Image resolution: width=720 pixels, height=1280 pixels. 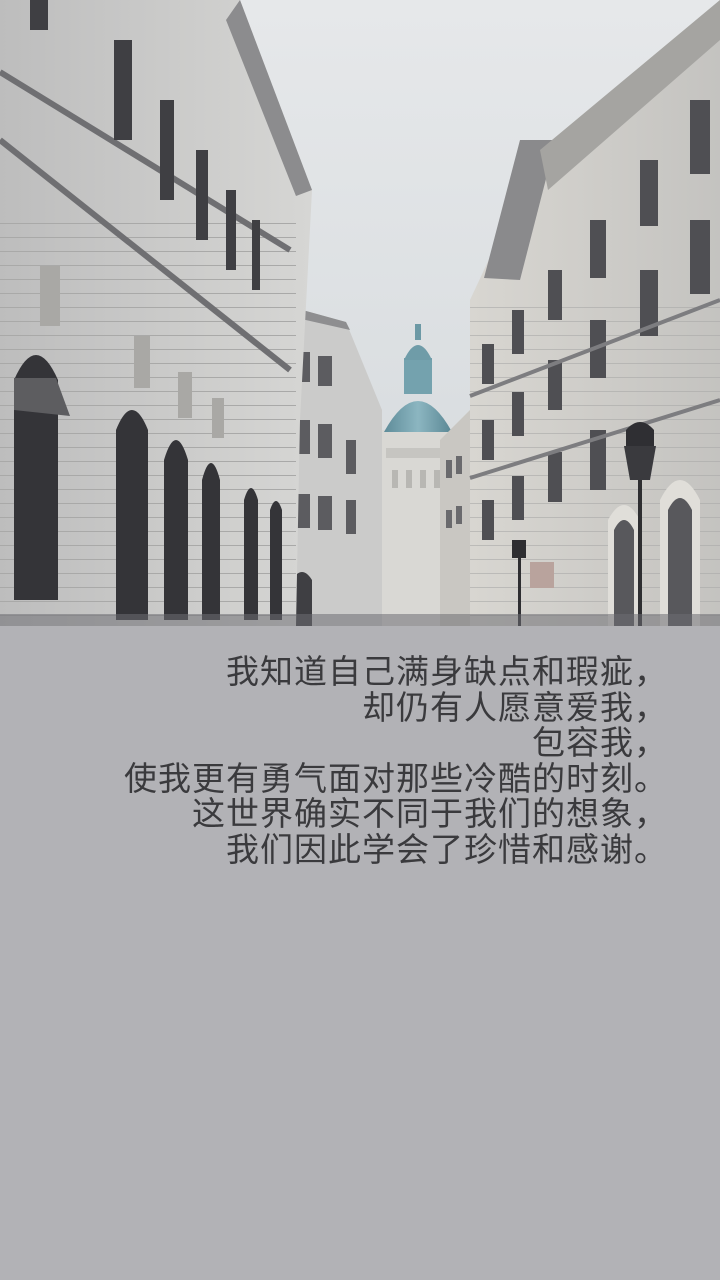 What do you see at coordinates (396, 778) in the screenshot?
I see `poem-line: 使我更有勇气面对那些冷酷的时刻。` at bounding box center [396, 778].